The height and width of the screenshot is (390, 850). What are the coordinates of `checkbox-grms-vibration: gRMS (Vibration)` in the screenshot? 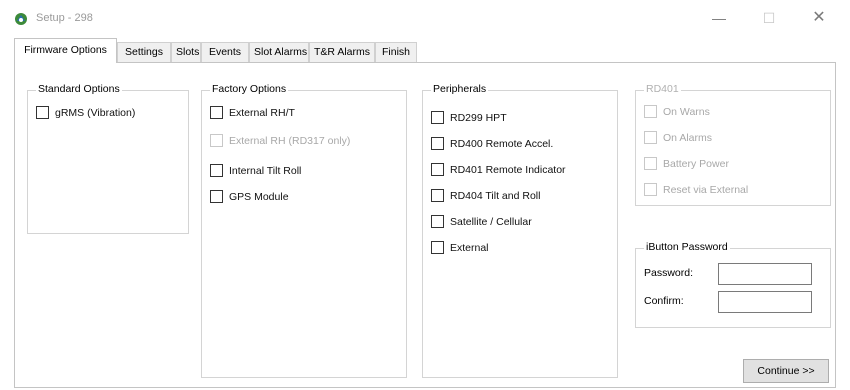 It's located at (85, 114).